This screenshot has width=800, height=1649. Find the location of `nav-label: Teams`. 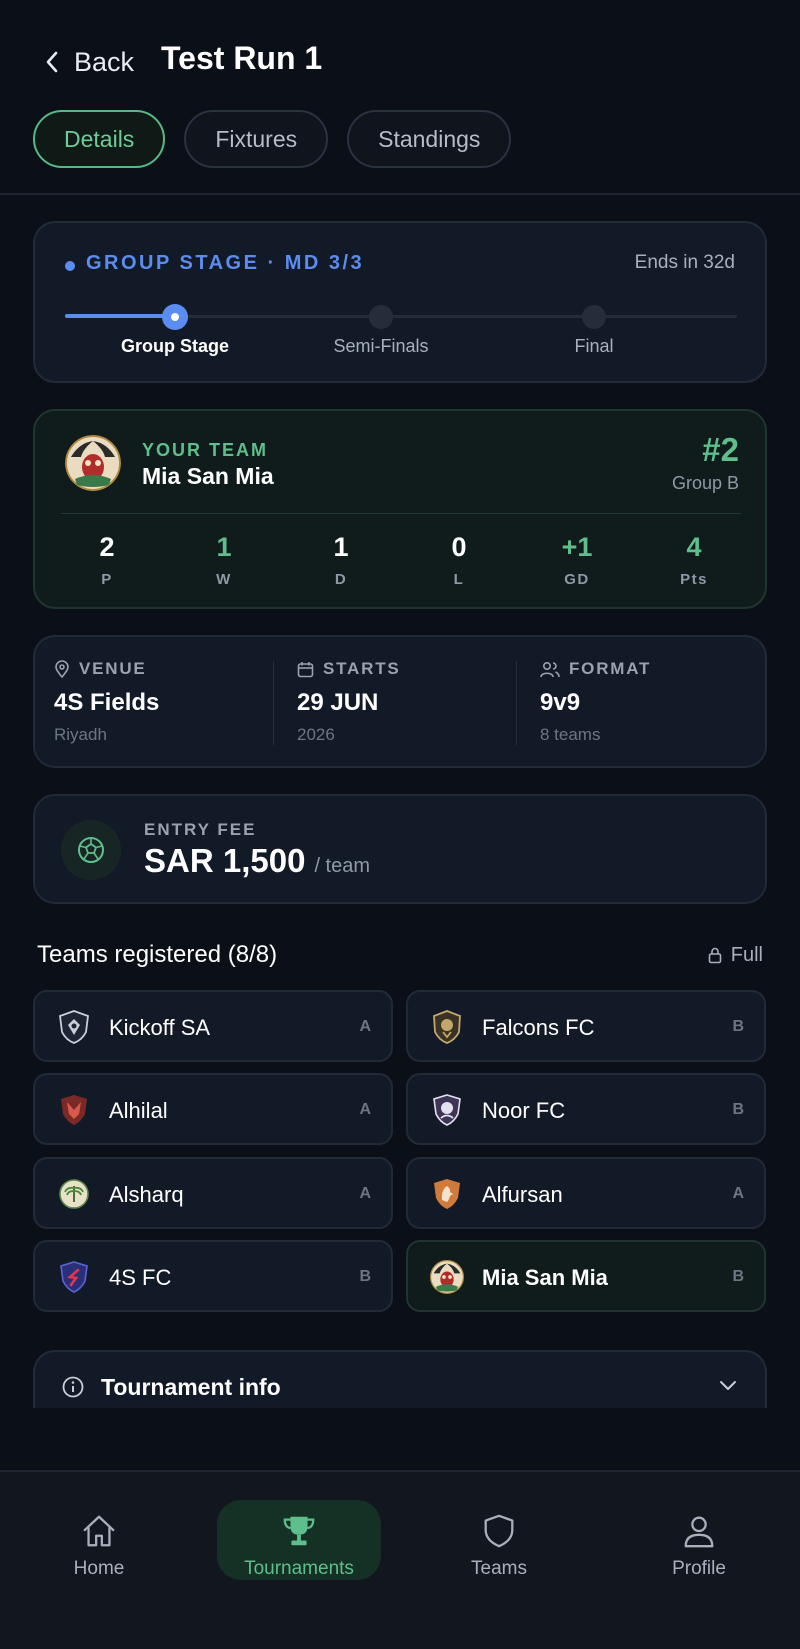

nav-label: Teams is located at coordinates (499, 1568).